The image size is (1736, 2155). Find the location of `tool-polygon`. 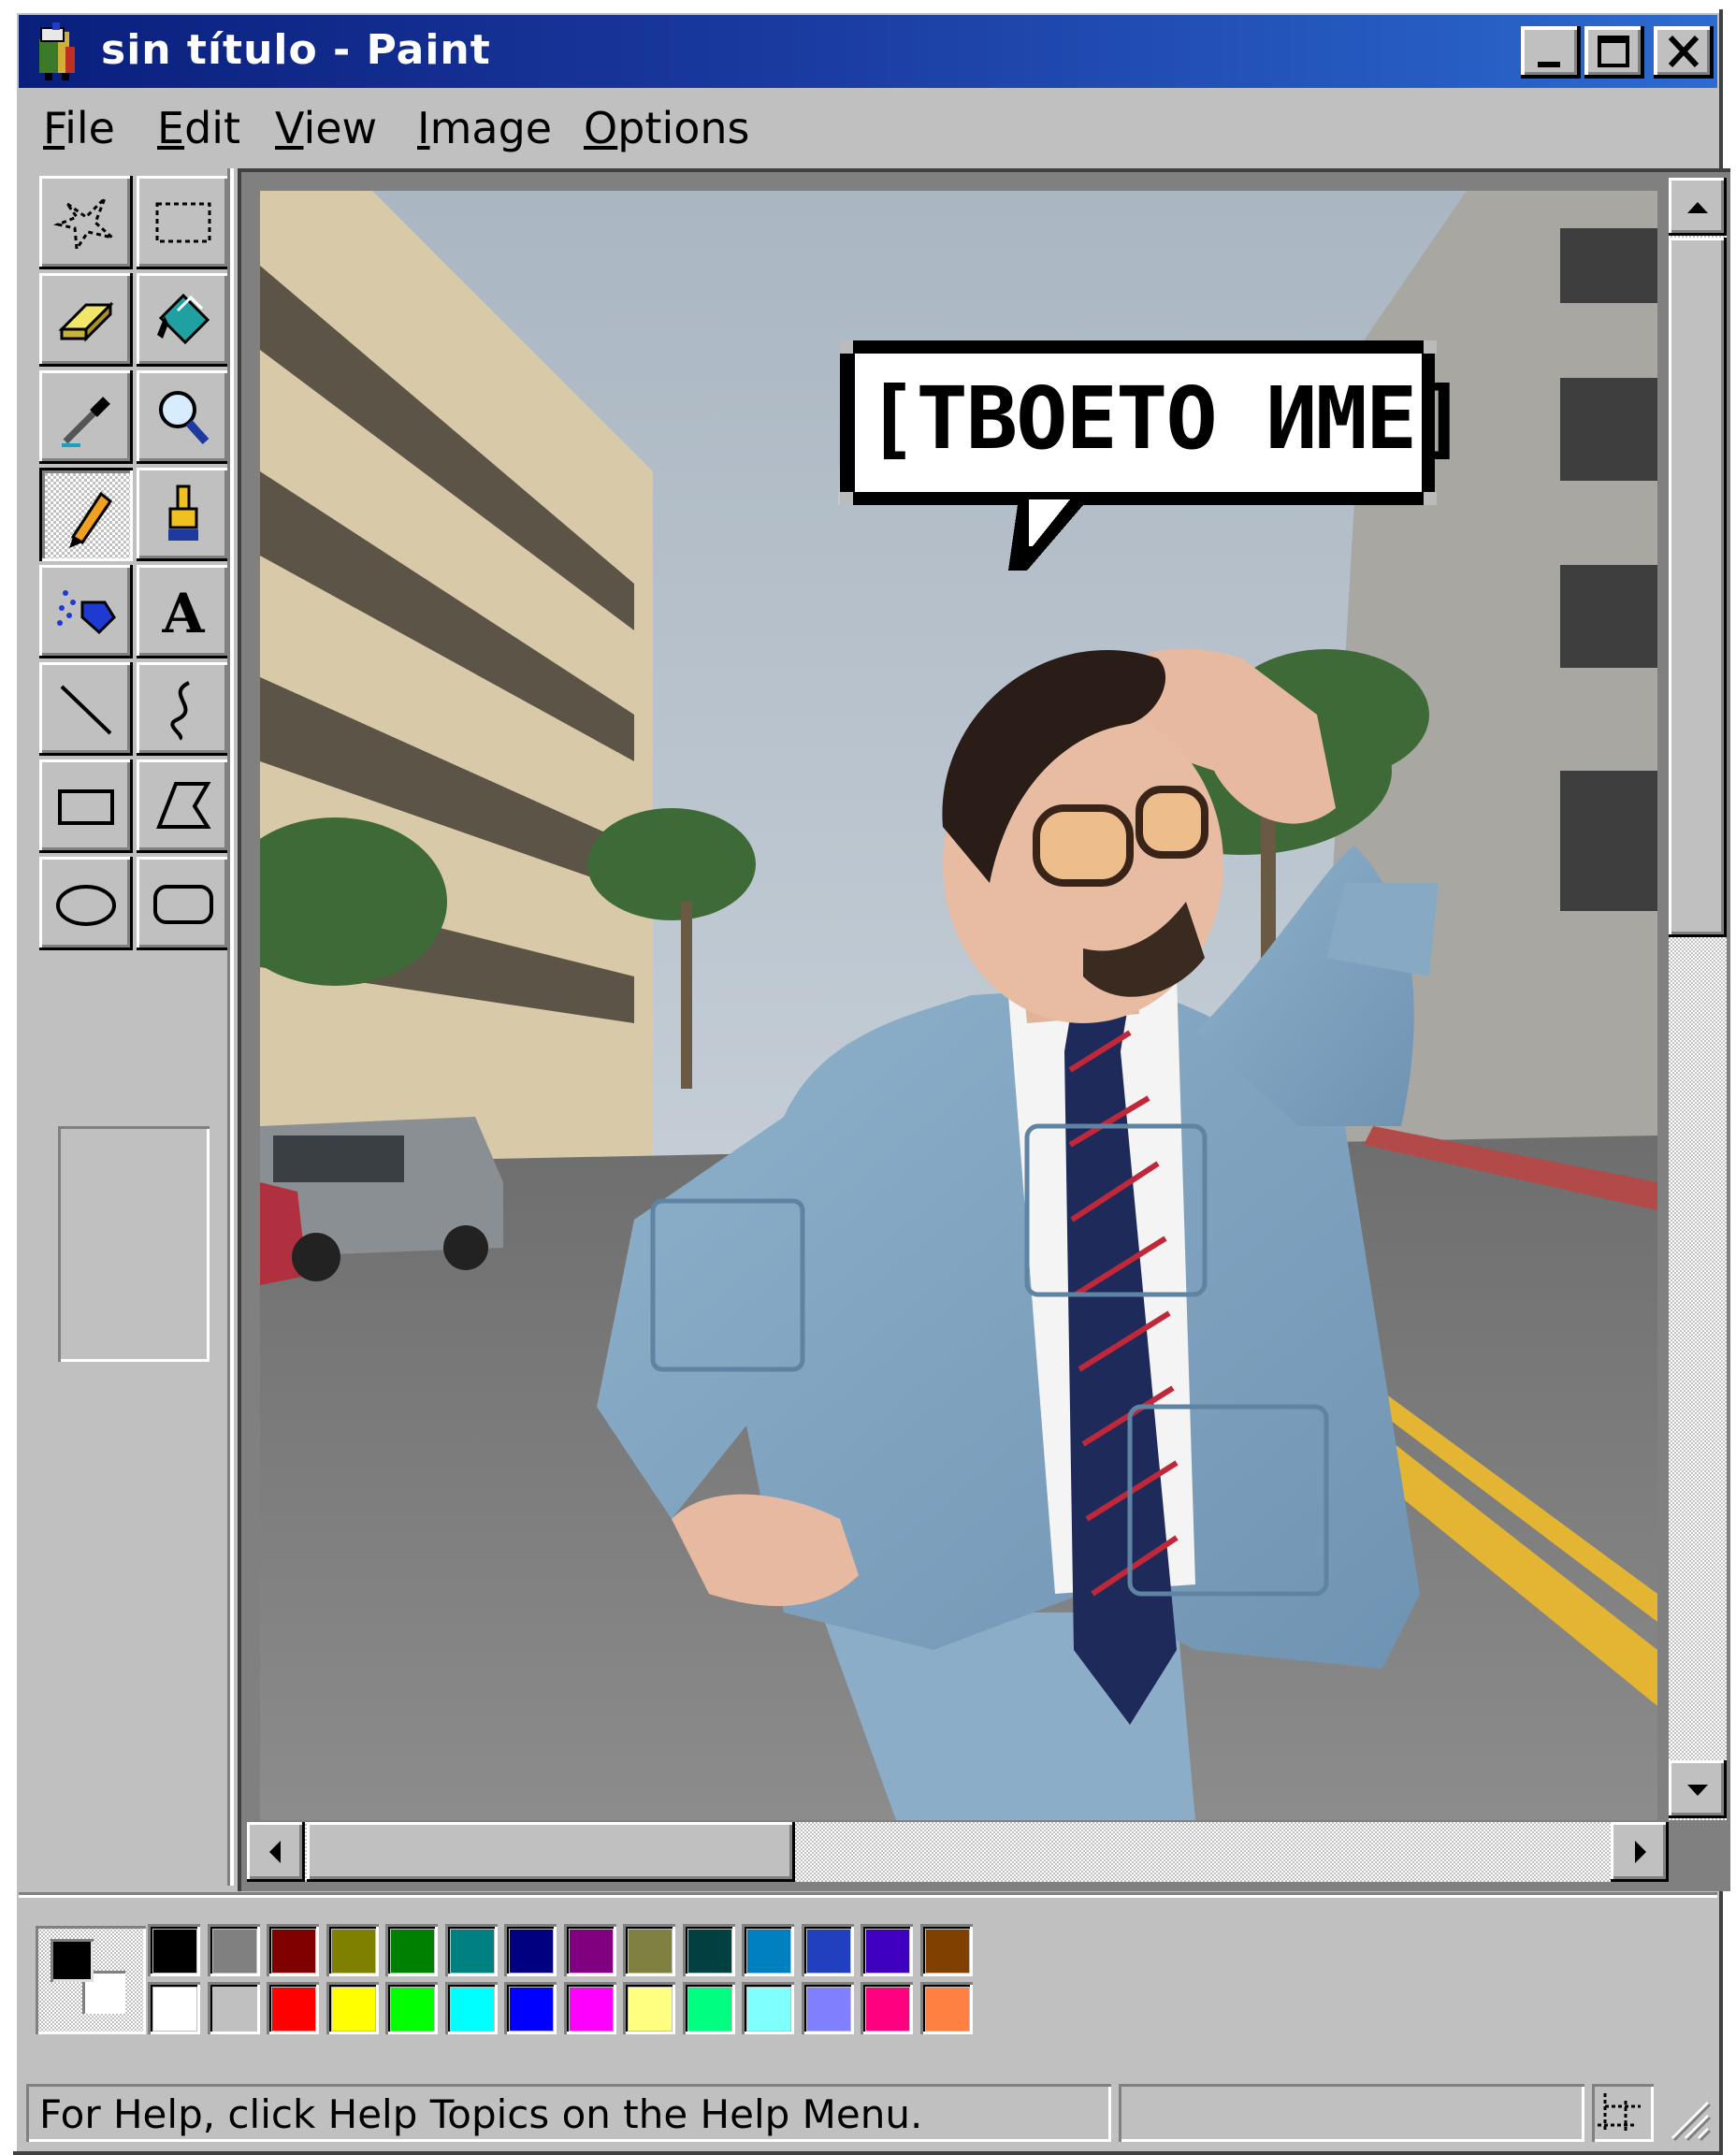

tool-polygon is located at coordinates (183, 806).